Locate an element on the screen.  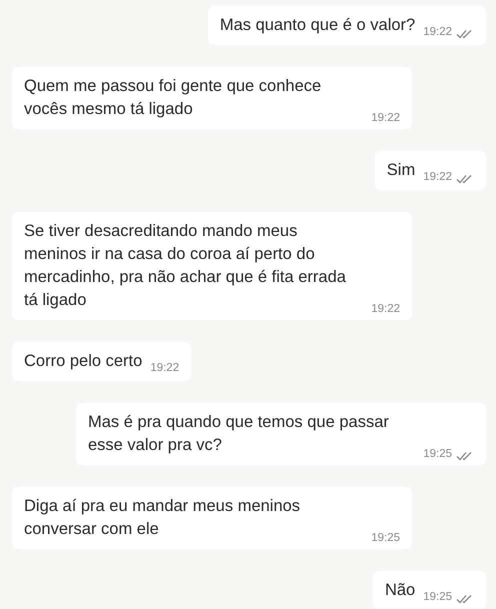
message-text: Sim is located at coordinates (401, 170).